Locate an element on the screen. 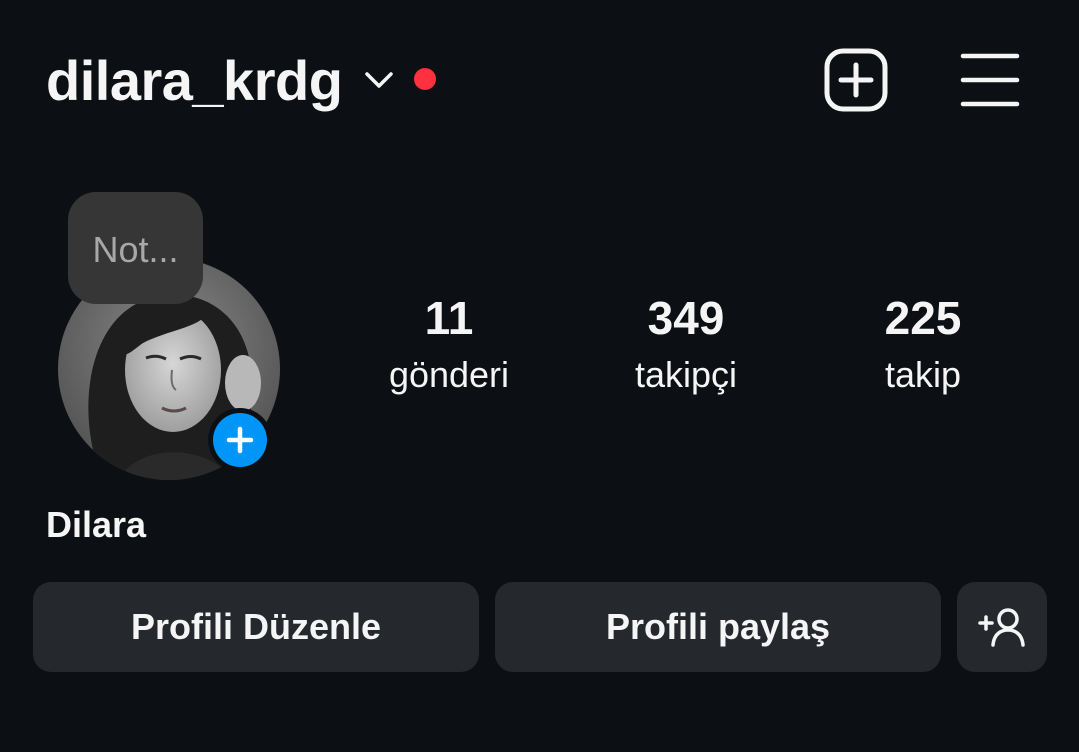 This screenshot has height=752, width=1079. followers-label: takipçi is located at coordinates (686, 374).